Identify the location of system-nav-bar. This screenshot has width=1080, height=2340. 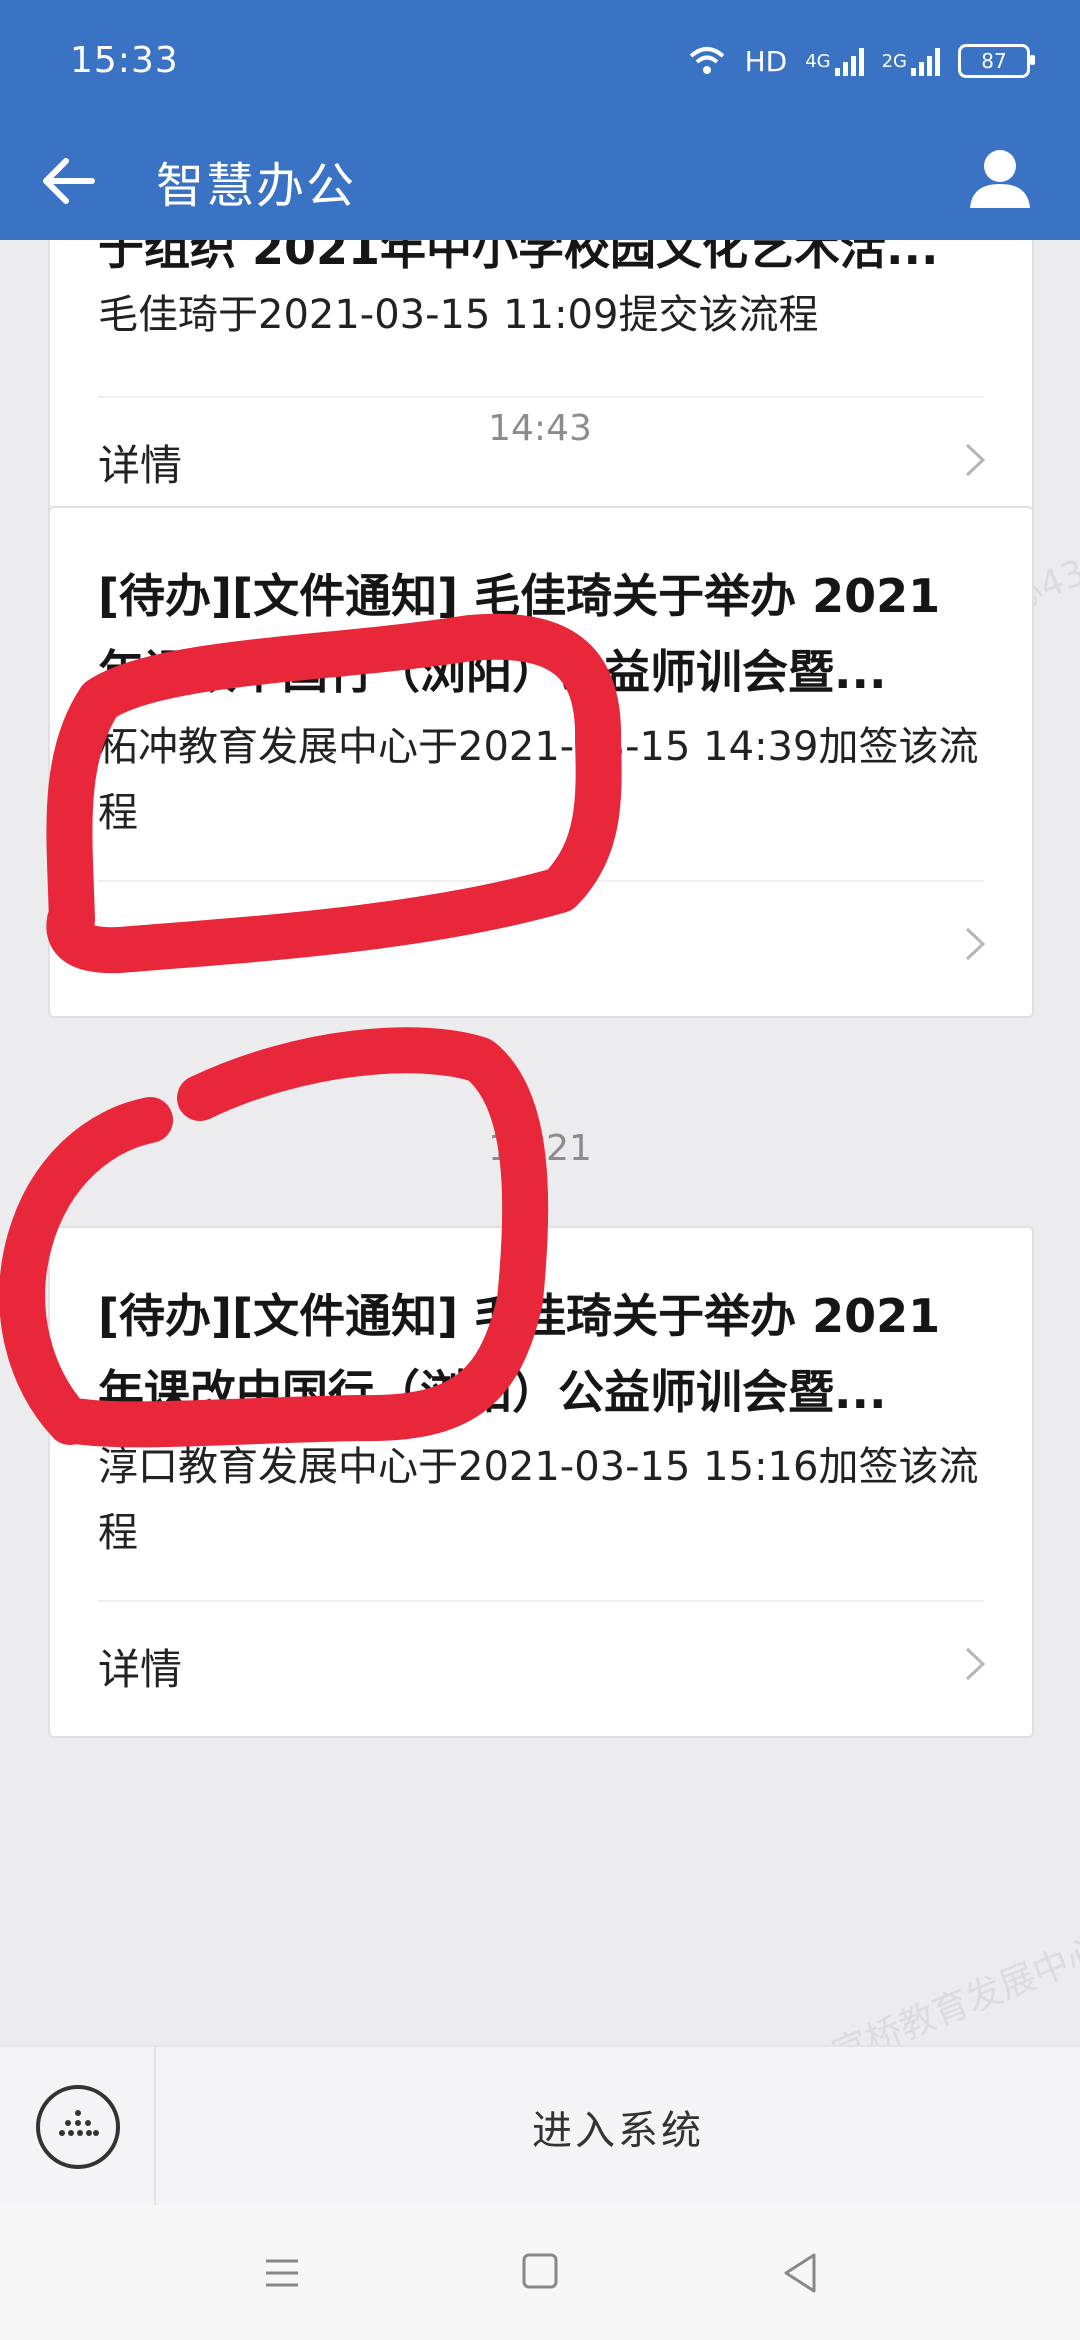
(540, 2272).